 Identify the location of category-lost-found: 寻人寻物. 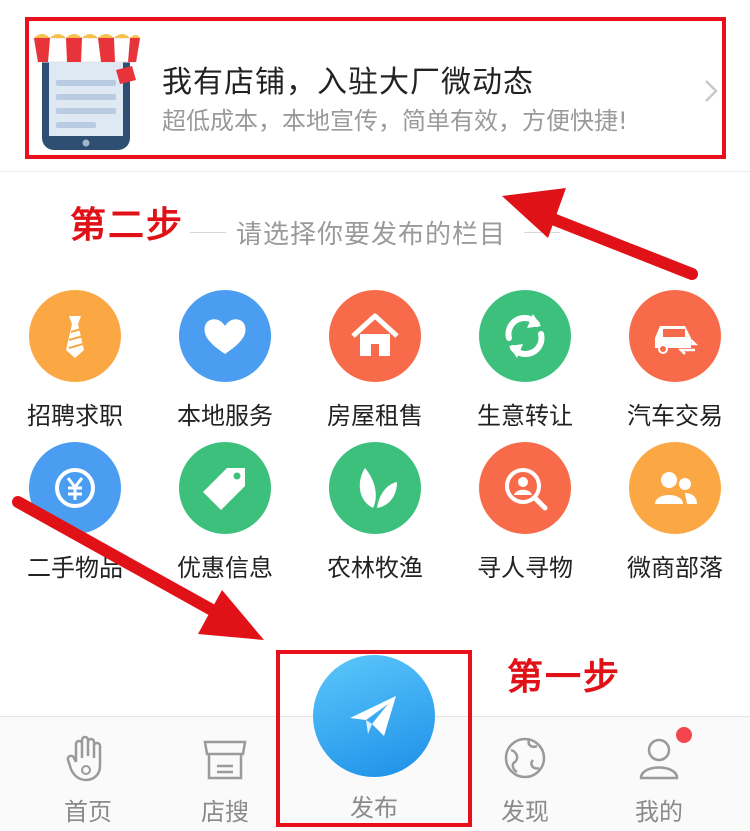
(525, 512).